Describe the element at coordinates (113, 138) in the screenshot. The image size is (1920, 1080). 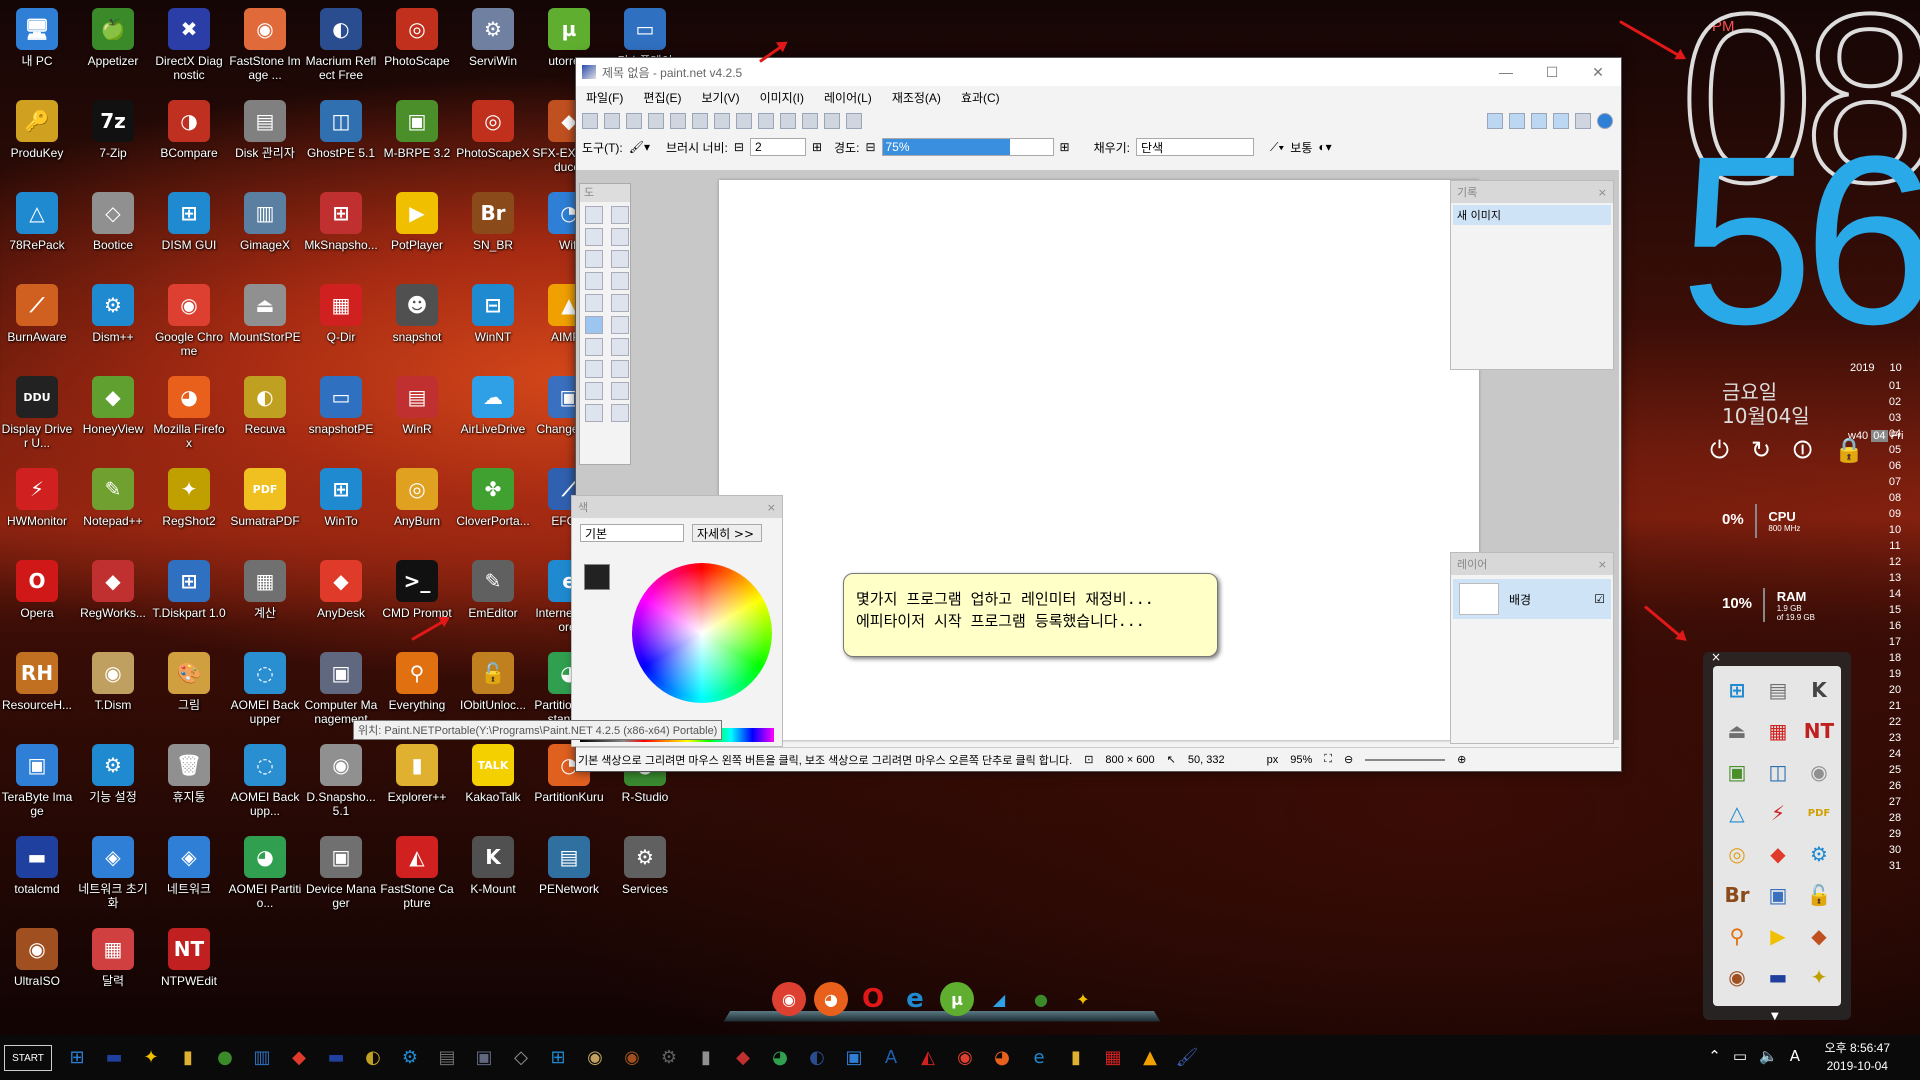
I see `desktop-icon: 7z 7-Zip` at that location.